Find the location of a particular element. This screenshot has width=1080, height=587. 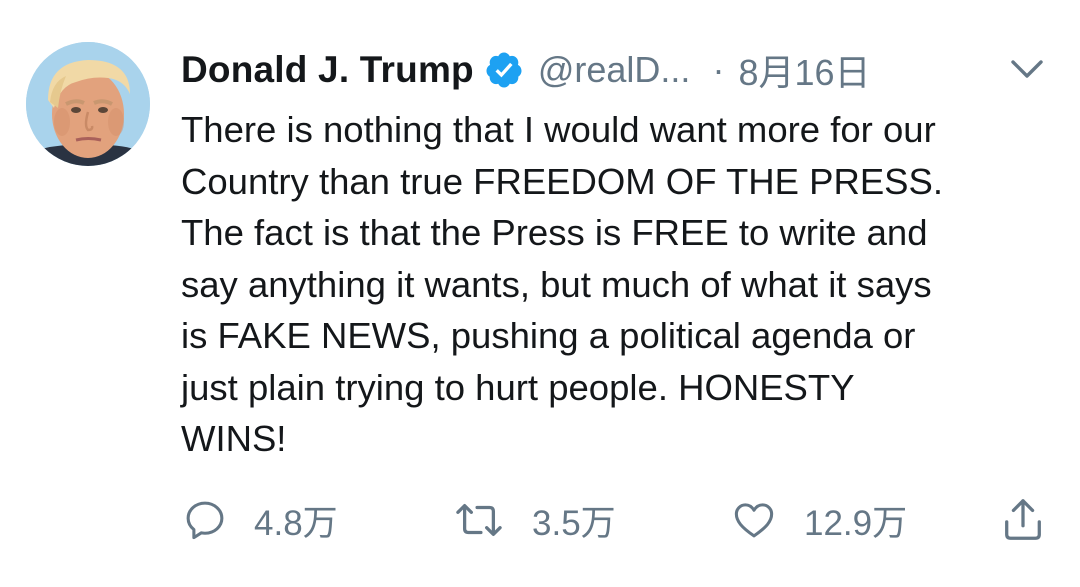

heart-icon is located at coordinates (754, 520).